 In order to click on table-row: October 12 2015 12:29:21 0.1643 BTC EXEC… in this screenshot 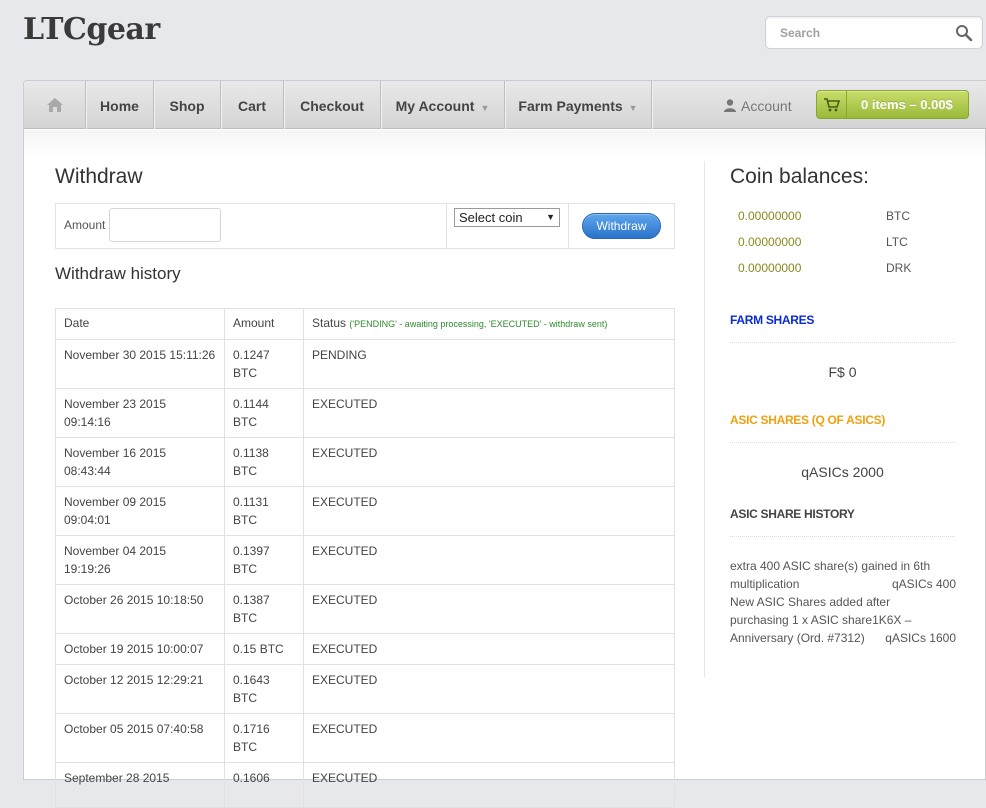, I will do `click(365, 689)`.